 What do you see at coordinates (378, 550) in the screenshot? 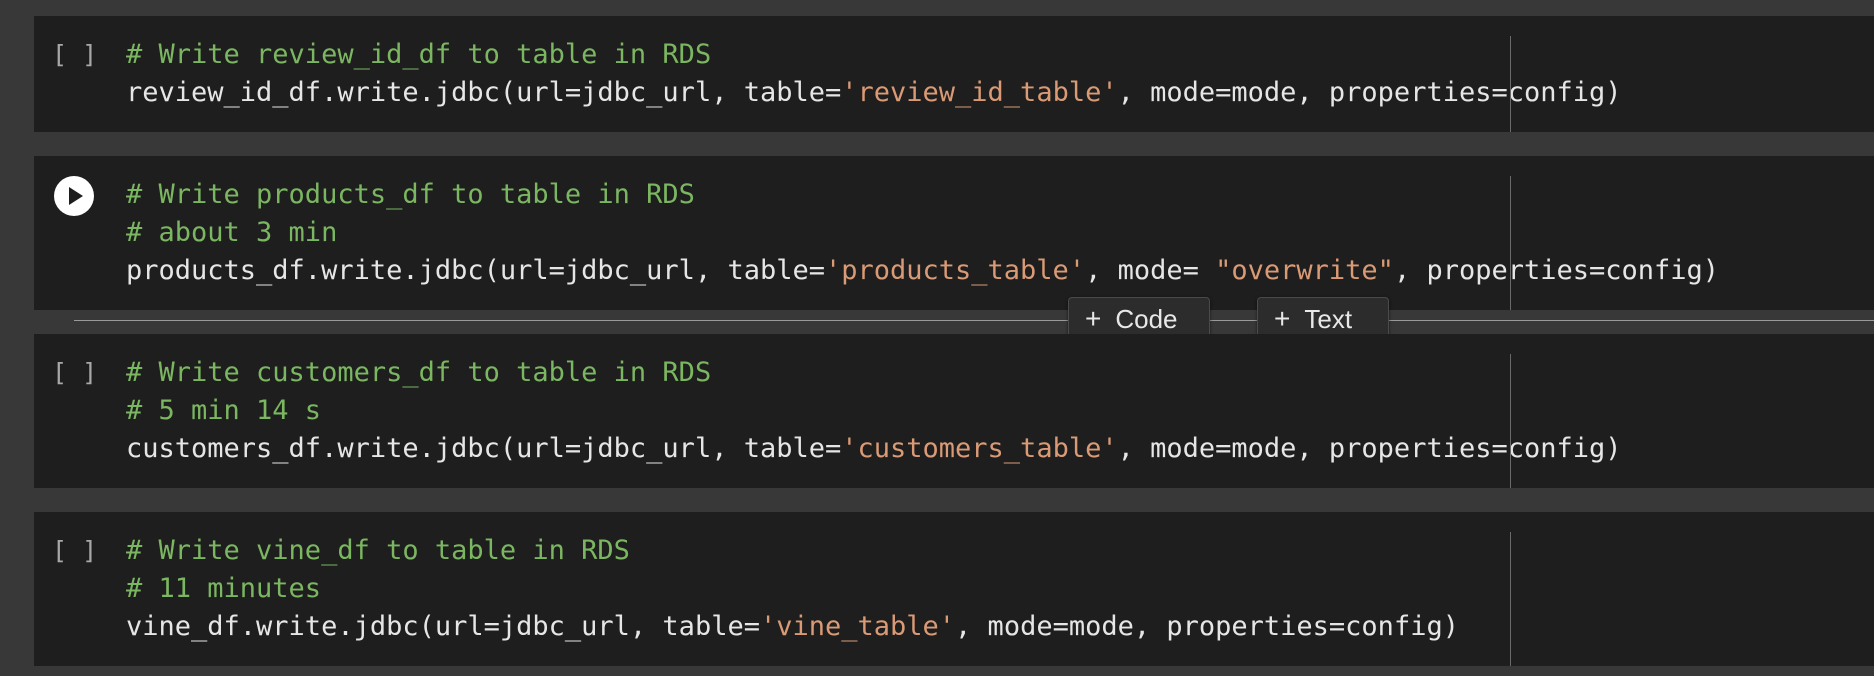
I see `code-comment: # Write vine_df to table in RDS` at bounding box center [378, 550].